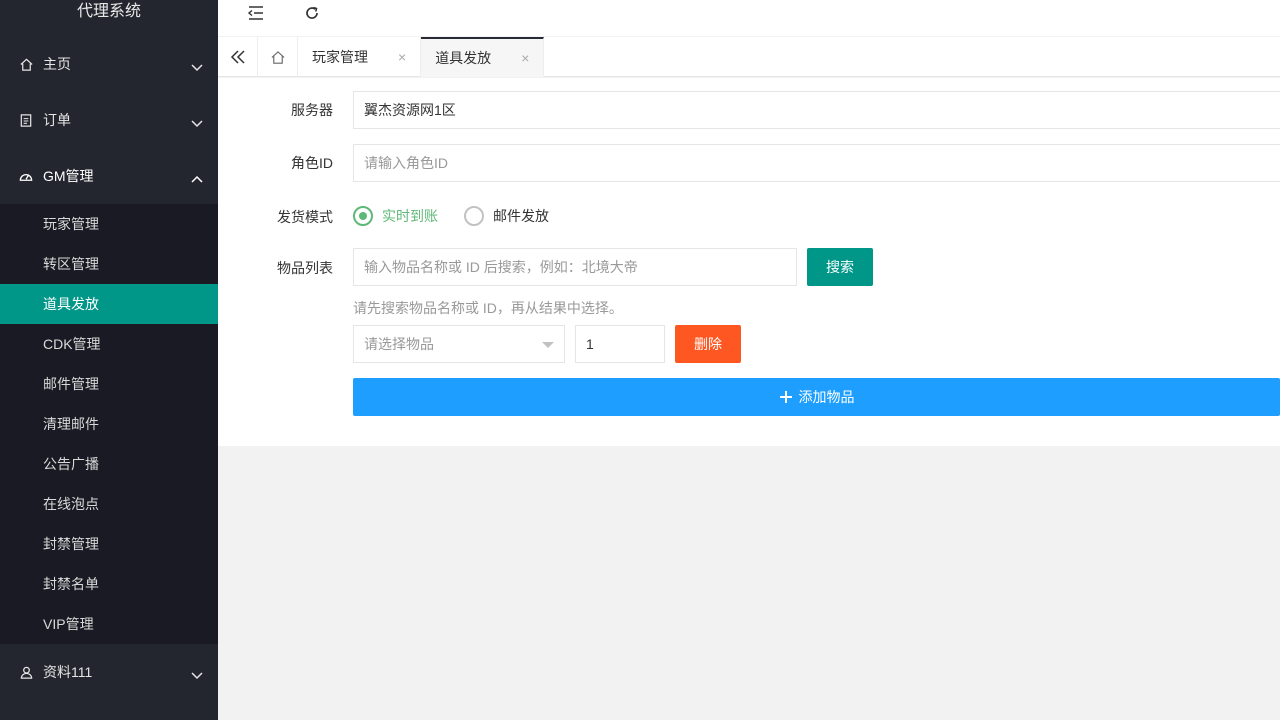  What do you see at coordinates (749, 18) in the screenshot?
I see `top-header` at bounding box center [749, 18].